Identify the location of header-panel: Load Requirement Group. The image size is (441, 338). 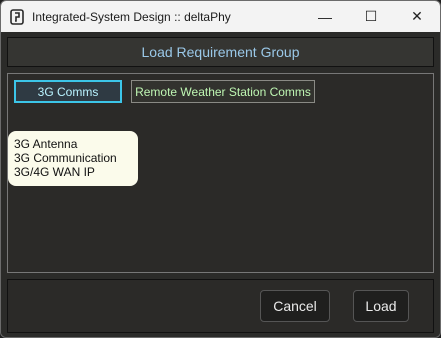
(220, 52).